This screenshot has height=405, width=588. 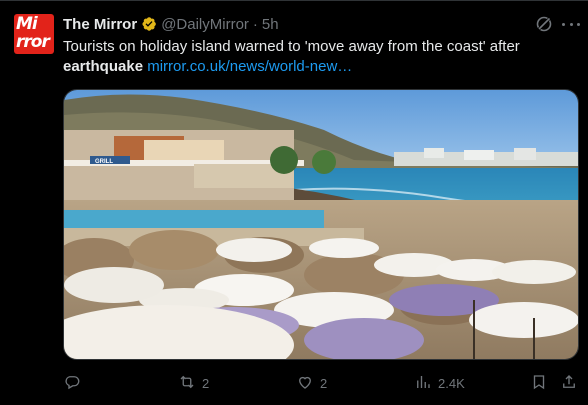 What do you see at coordinates (270, 24) in the screenshot?
I see `timestamp: 5h` at bounding box center [270, 24].